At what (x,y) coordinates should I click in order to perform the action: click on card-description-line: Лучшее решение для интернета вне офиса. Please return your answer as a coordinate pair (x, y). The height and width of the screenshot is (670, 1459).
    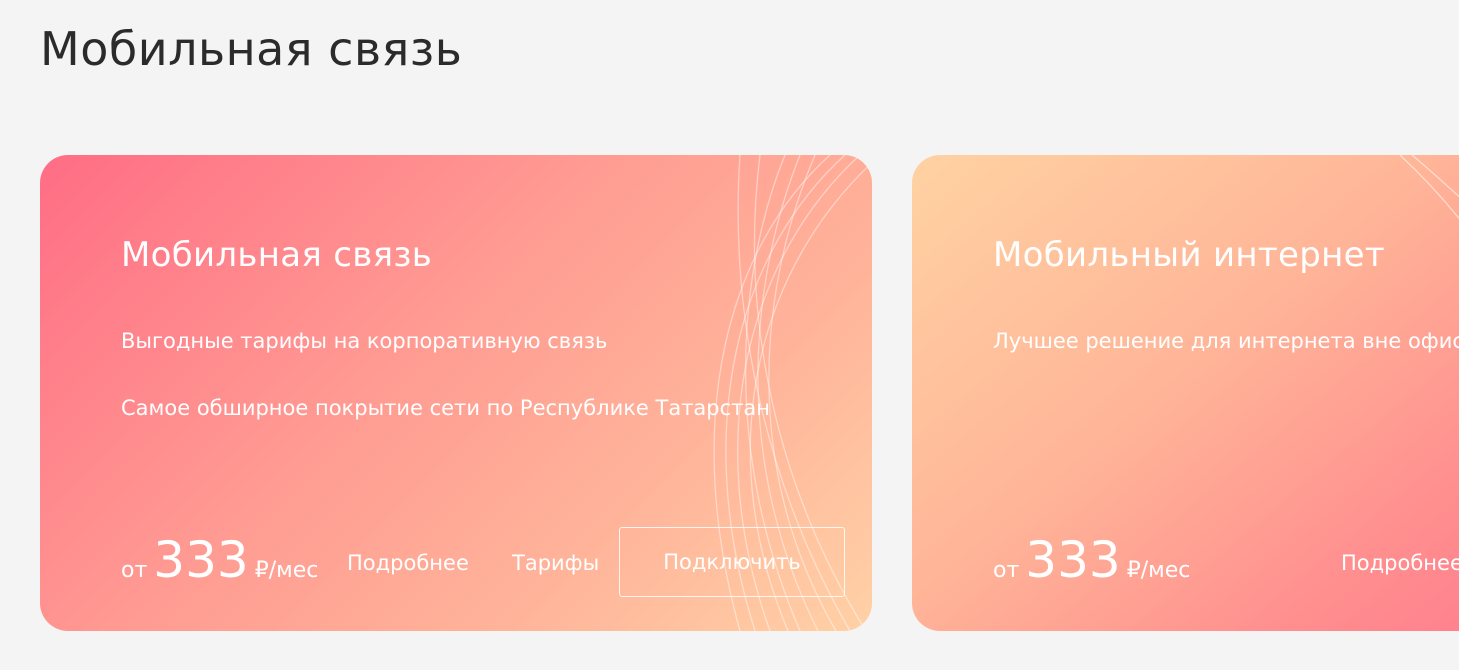
    Looking at the image, I should click on (1226, 341).